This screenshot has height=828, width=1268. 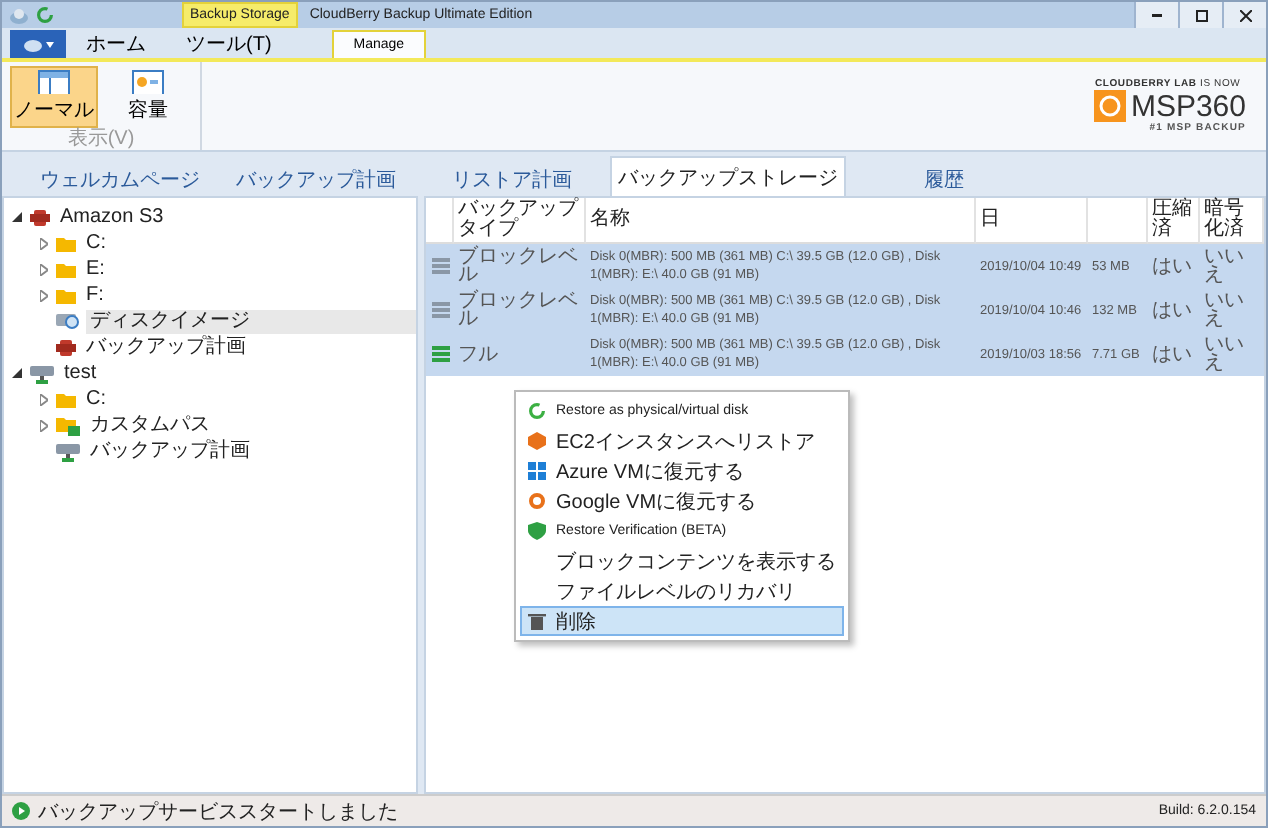 What do you see at coordinates (21, 811) in the screenshot?
I see `play-icon` at bounding box center [21, 811].